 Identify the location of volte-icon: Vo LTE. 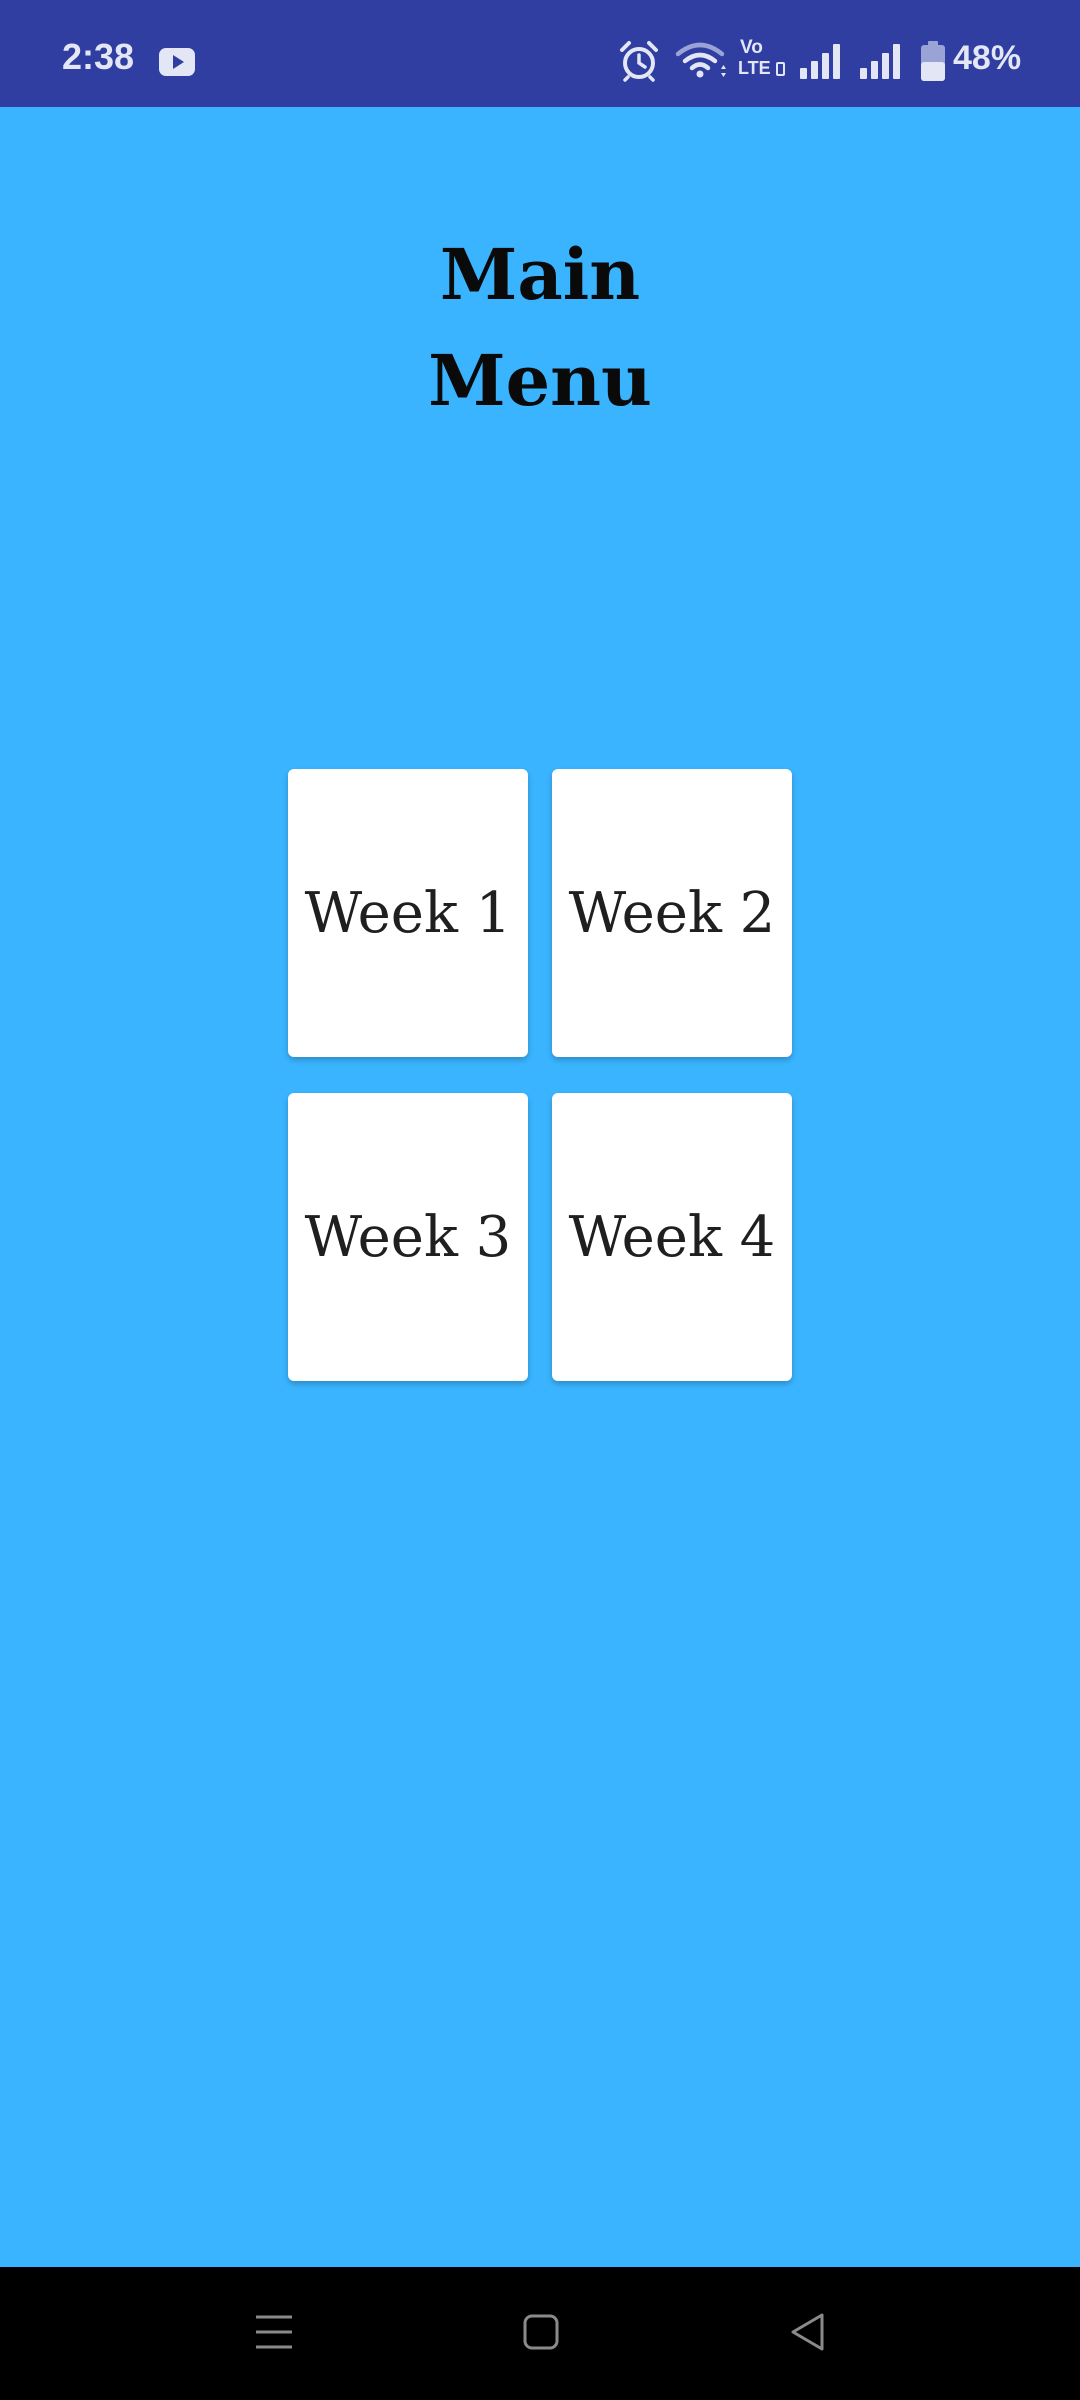
(763, 60).